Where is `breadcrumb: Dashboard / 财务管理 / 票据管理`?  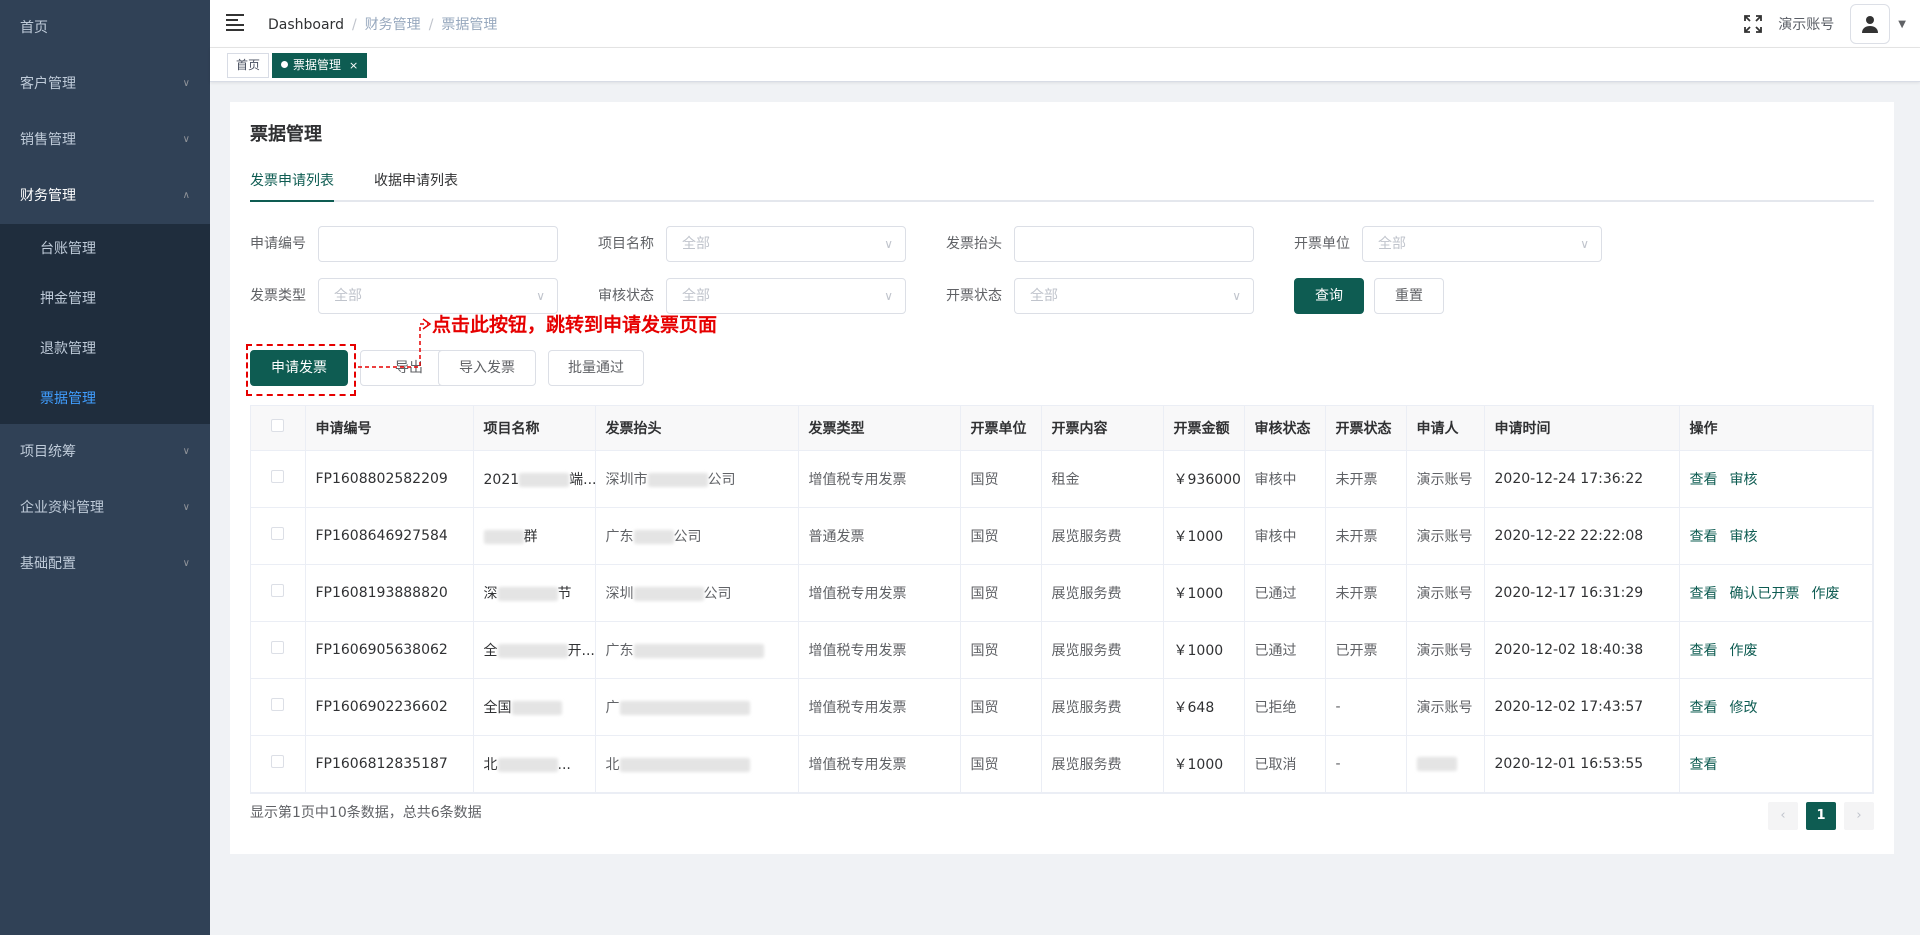
breadcrumb: Dashboard / 财务管理 / 票据管理 is located at coordinates (383, 25).